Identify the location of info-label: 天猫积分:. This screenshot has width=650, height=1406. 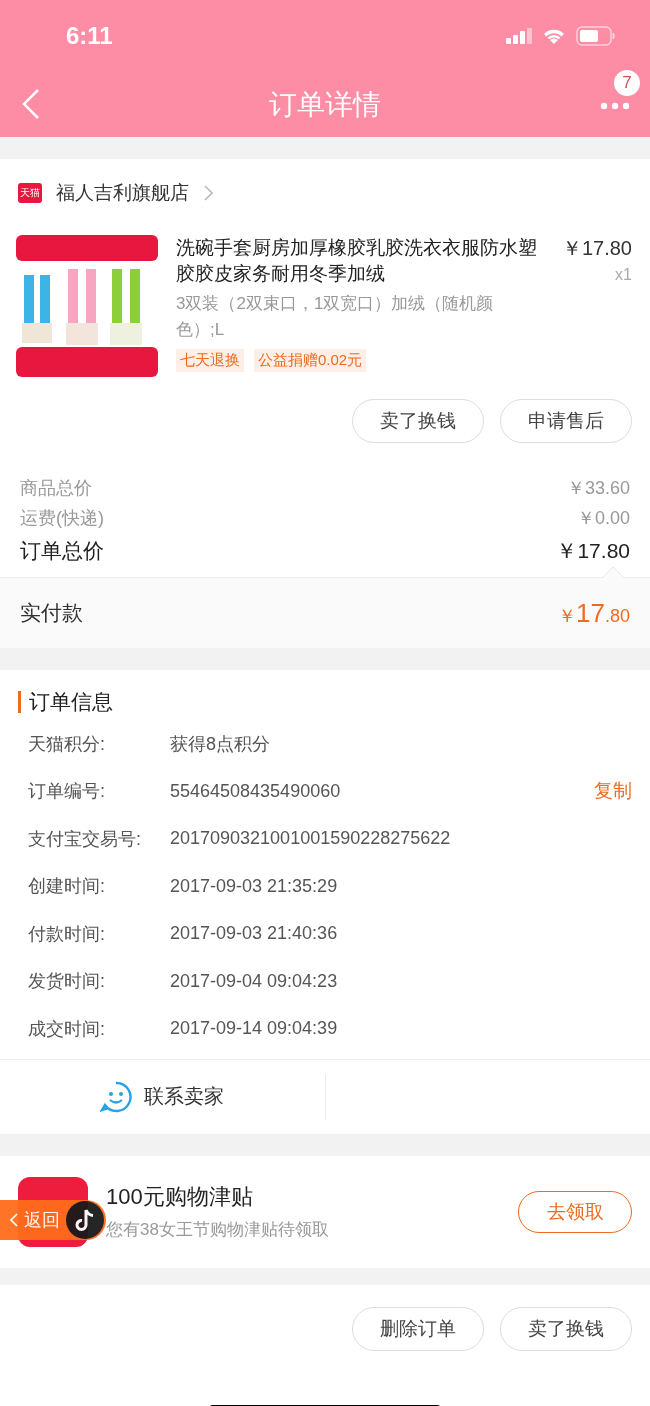
(67, 744).